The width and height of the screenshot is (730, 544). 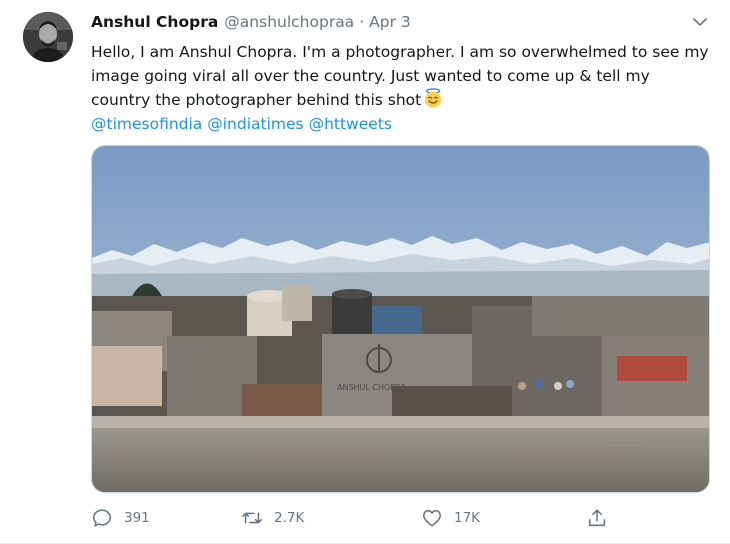 I want to click on tweet-actions: 391 2.7K 17K, so click(x=361, y=519).